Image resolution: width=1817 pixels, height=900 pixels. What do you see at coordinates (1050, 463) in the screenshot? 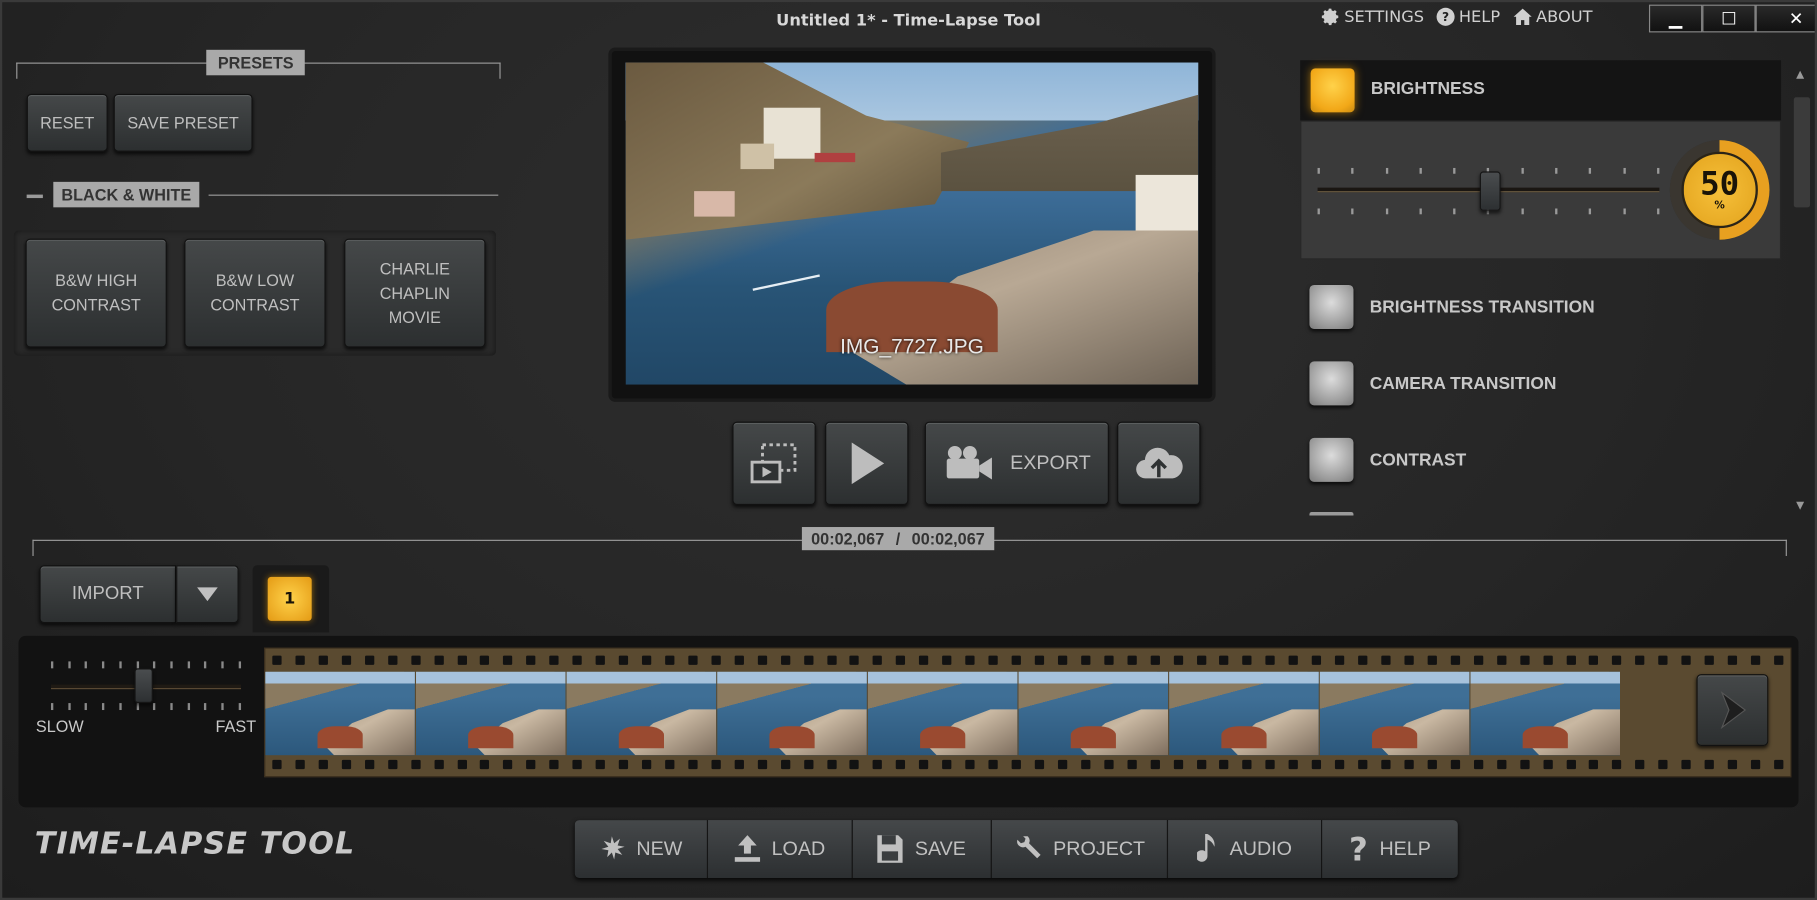
I see `export-label: EXPORT` at bounding box center [1050, 463].